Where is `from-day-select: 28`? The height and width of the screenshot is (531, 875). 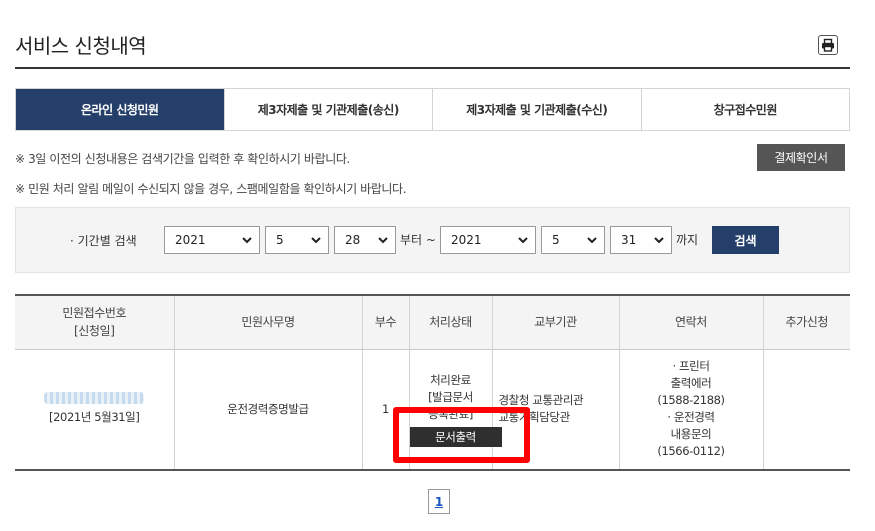
from-day-select: 28 is located at coordinates (365, 240).